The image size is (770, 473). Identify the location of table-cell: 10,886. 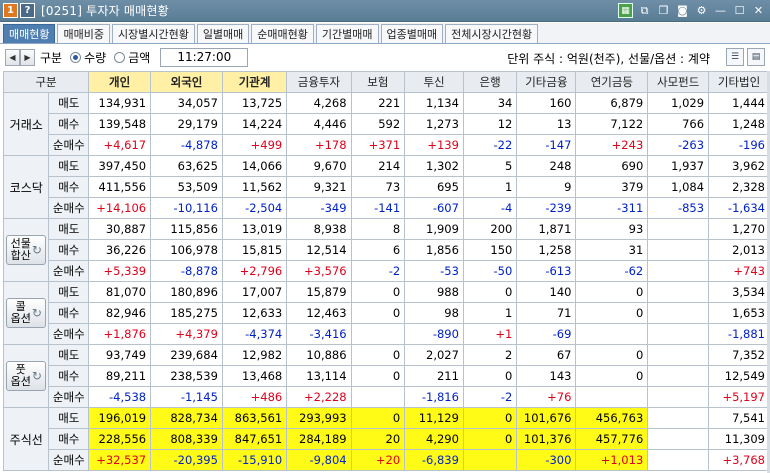
(319, 355).